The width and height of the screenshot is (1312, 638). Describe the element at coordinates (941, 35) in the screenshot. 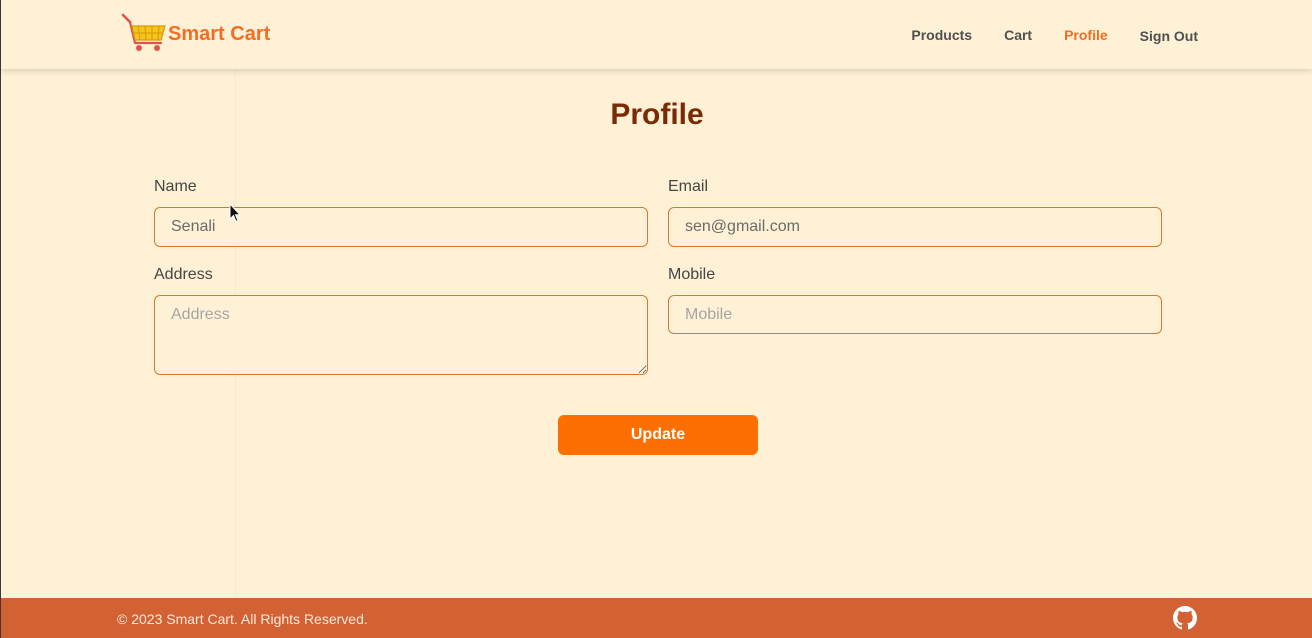

I see `nav-products: Products` at that location.